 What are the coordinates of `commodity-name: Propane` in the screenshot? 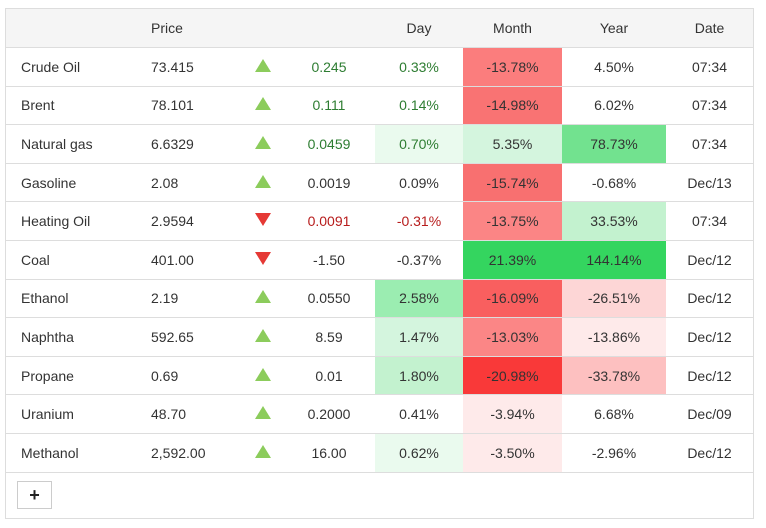 It's located at (75, 376).